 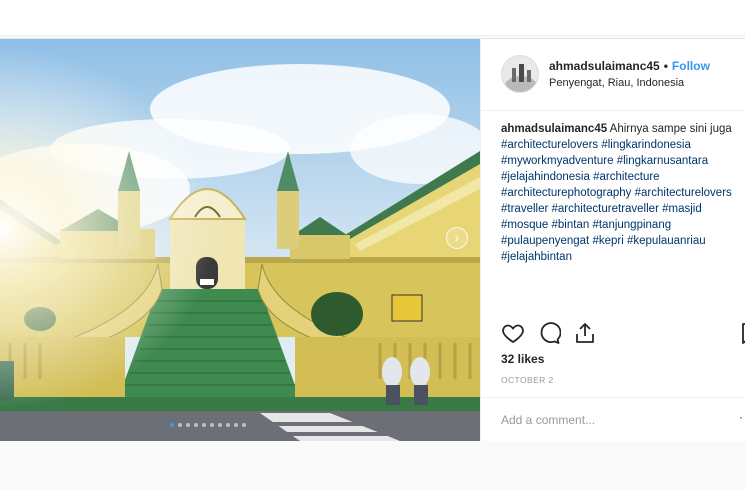 I want to click on hashtag: #jelajahbintan, so click(x=536, y=257).